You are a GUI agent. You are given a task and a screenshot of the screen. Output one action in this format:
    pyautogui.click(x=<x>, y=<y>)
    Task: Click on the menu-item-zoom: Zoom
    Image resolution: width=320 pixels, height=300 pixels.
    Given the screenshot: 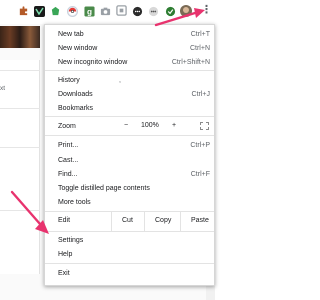 What is the action you would take?
    pyautogui.click(x=67, y=126)
    